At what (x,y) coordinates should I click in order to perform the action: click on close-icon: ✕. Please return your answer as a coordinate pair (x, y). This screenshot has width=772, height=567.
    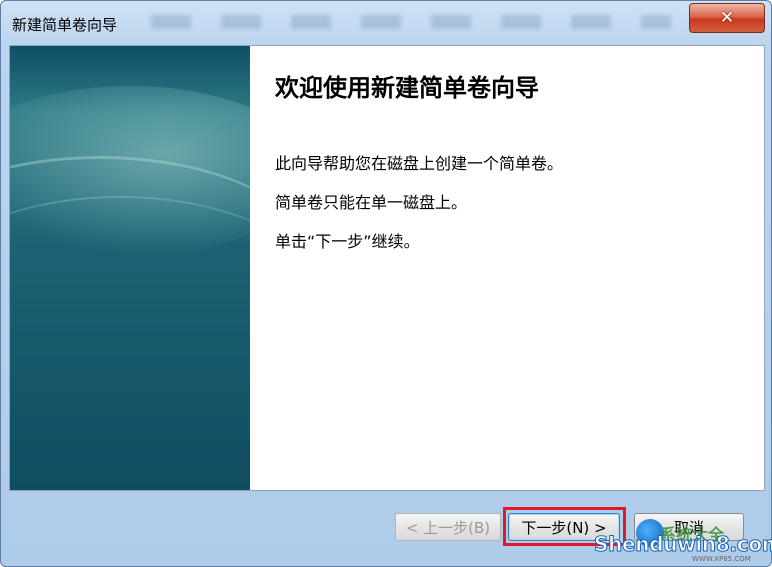
    Looking at the image, I should click on (727, 18).